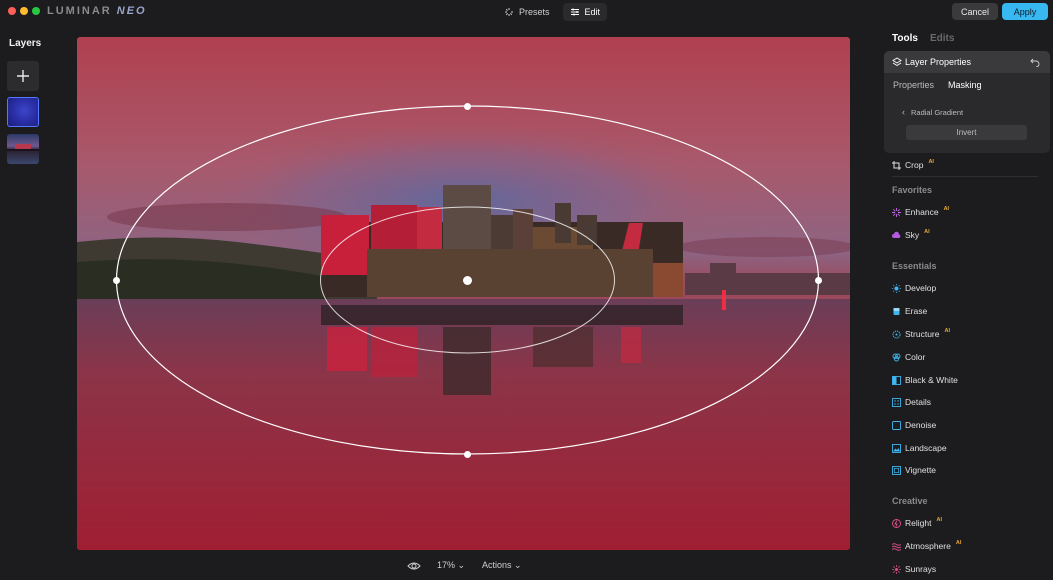  I want to click on denoise-icon, so click(896, 425).